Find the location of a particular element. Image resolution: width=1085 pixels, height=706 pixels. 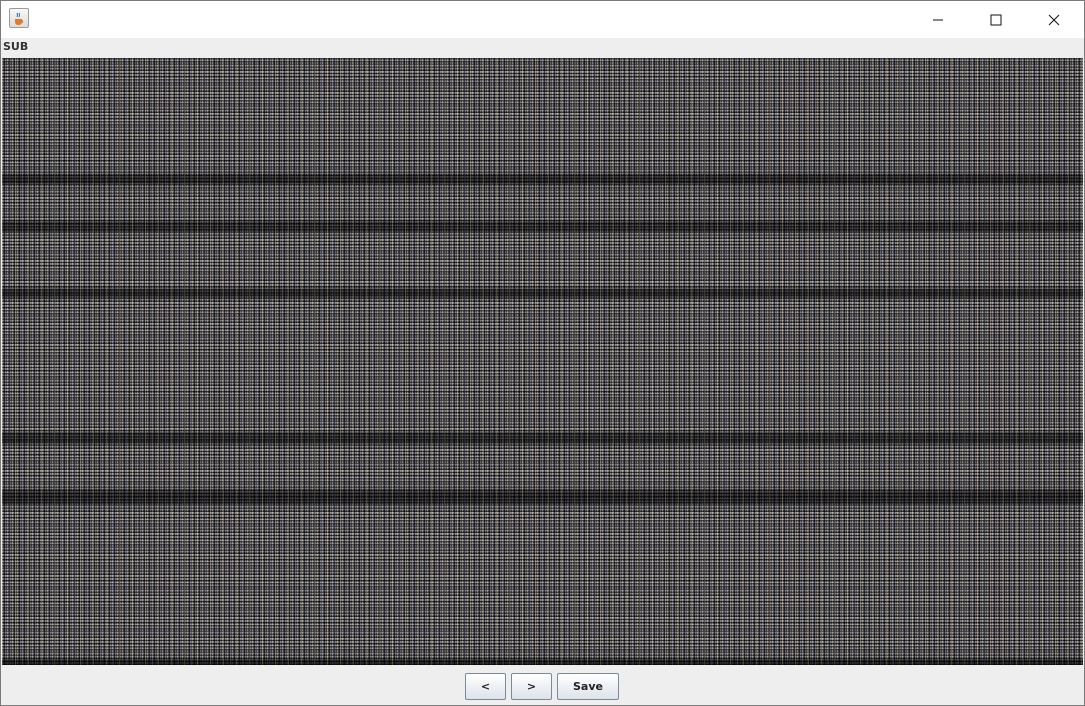

maximize-icon is located at coordinates (996, 19).